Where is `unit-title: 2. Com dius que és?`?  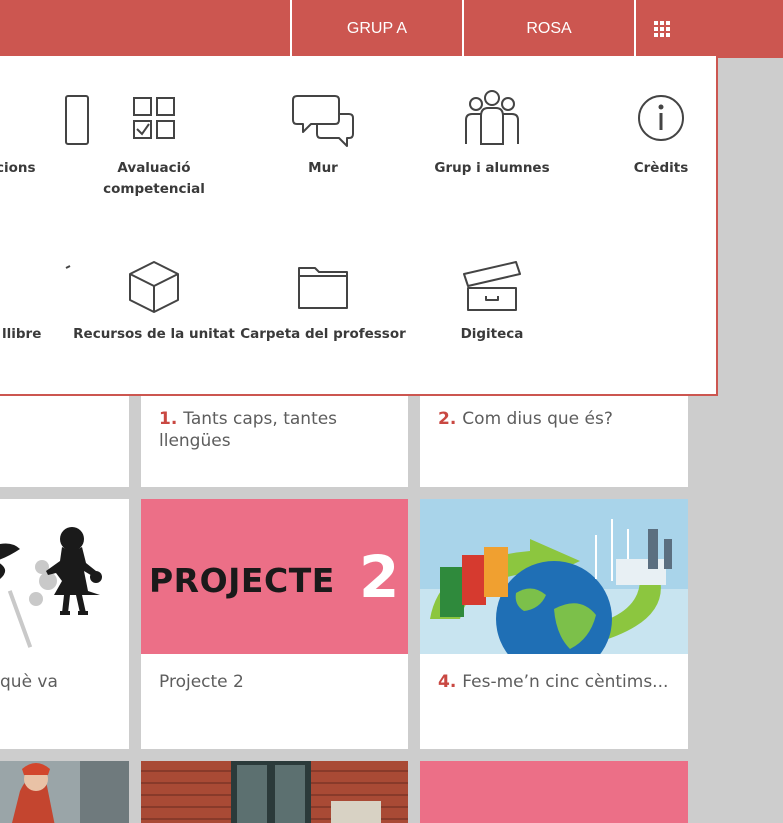 unit-title: 2. Com dius que és? is located at coordinates (556, 419).